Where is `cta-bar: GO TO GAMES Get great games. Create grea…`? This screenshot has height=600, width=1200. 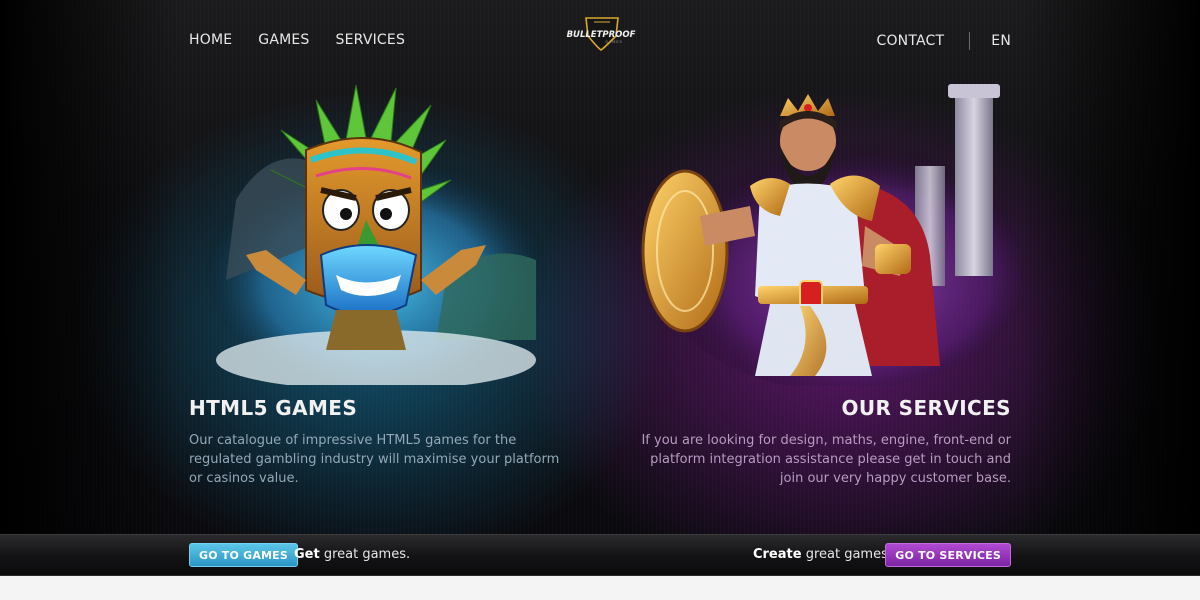
cta-bar: GO TO GAMES Get great games. Create grea… is located at coordinates (600, 555).